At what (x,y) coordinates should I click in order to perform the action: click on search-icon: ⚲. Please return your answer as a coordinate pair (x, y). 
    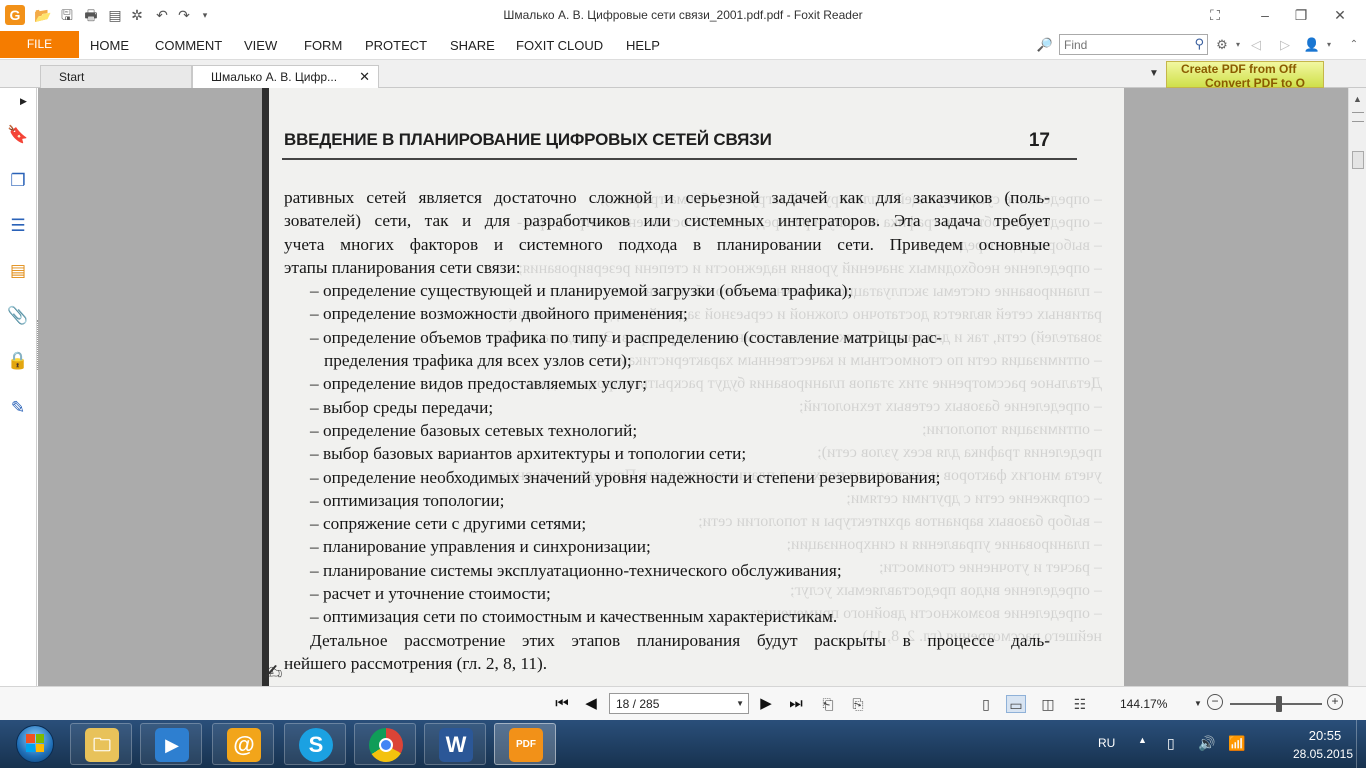
    Looking at the image, I should click on (1199, 44).